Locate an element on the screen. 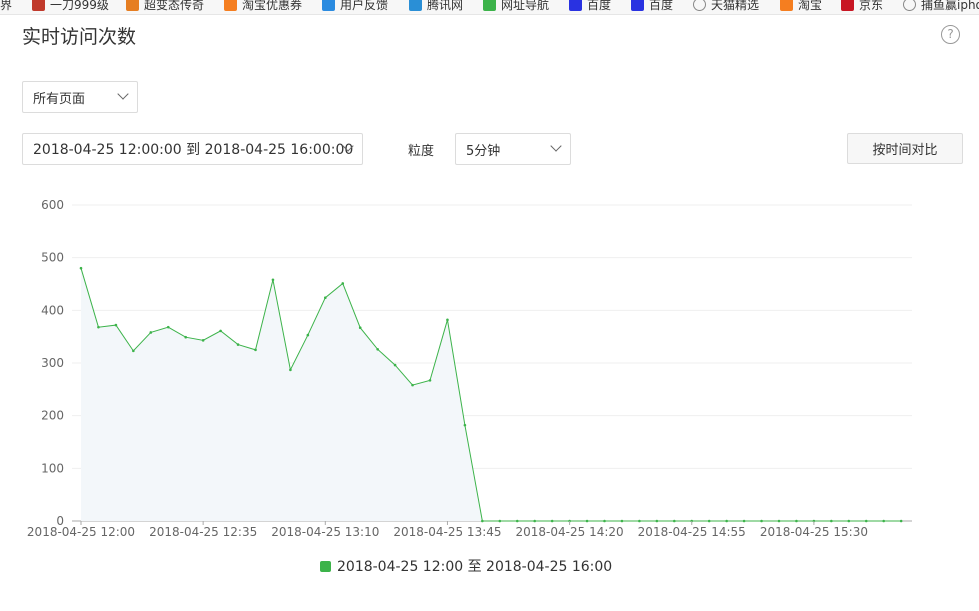  y-tick-label: 500 is located at coordinates (52, 258).